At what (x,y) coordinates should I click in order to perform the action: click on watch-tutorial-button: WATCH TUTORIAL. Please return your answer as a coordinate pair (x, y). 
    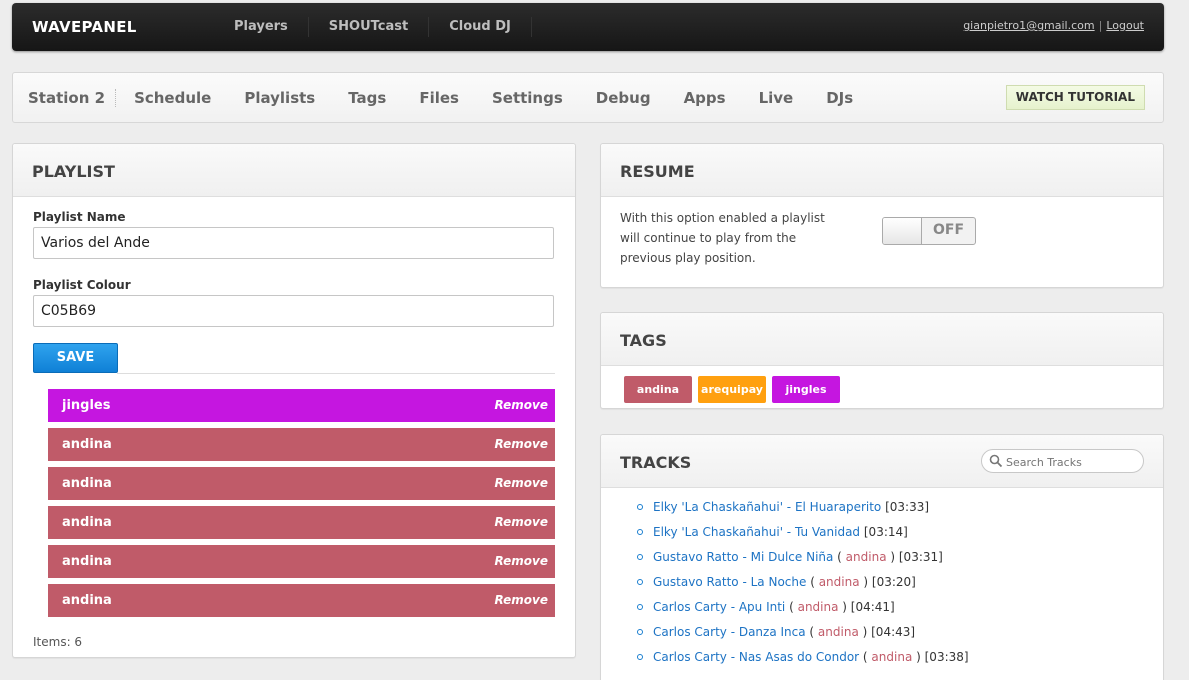
    Looking at the image, I should click on (1075, 97).